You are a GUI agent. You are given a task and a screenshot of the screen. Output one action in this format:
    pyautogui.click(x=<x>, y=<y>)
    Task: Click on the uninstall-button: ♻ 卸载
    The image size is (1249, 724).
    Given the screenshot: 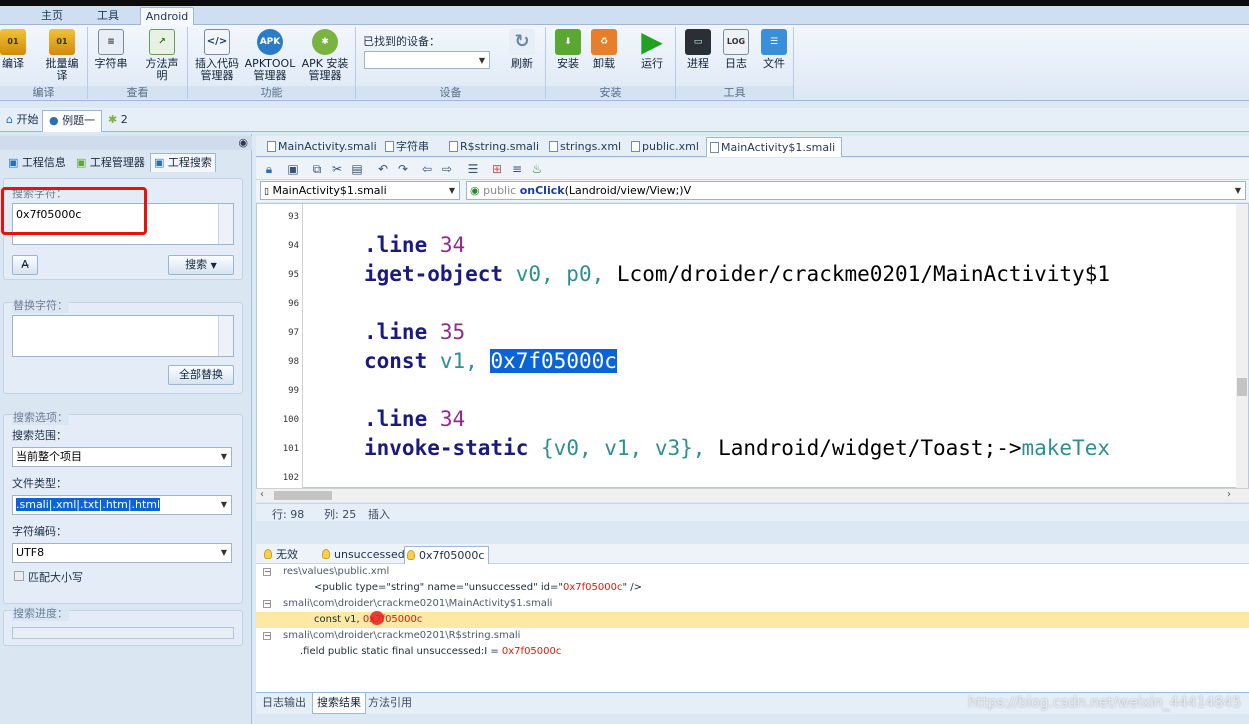 What is the action you would take?
    pyautogui.click(x=604, y=49)
    